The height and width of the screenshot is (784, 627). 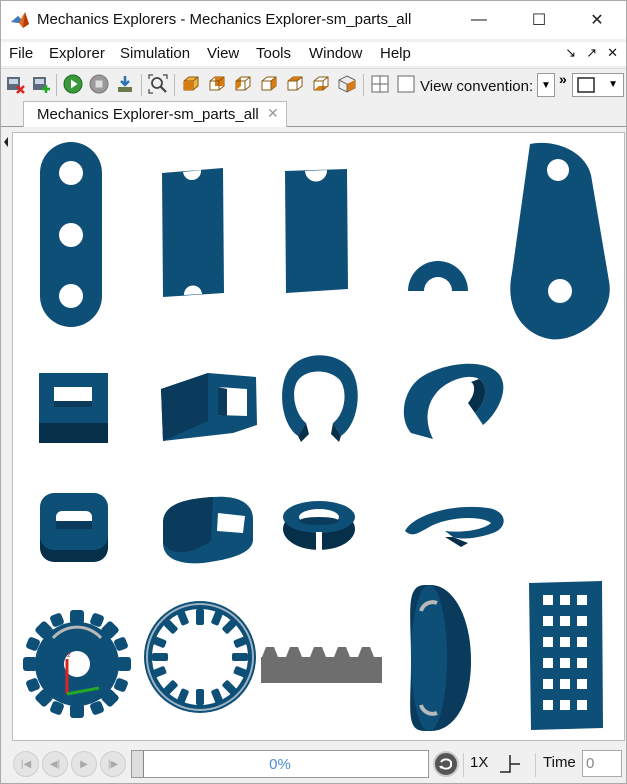 What do you see at coordinates (6, 436) in the screenshot?
I see `left-collapse-strip` at bounding box center [6, 436].